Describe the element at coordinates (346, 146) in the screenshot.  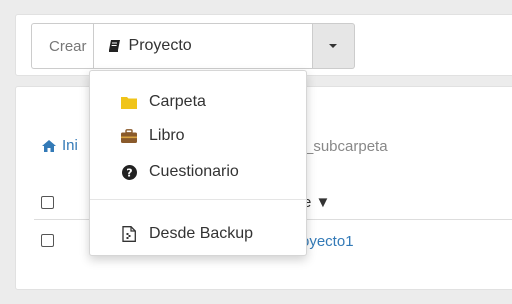
I see `breadcrumb-current: _subcarpeta` at that location.